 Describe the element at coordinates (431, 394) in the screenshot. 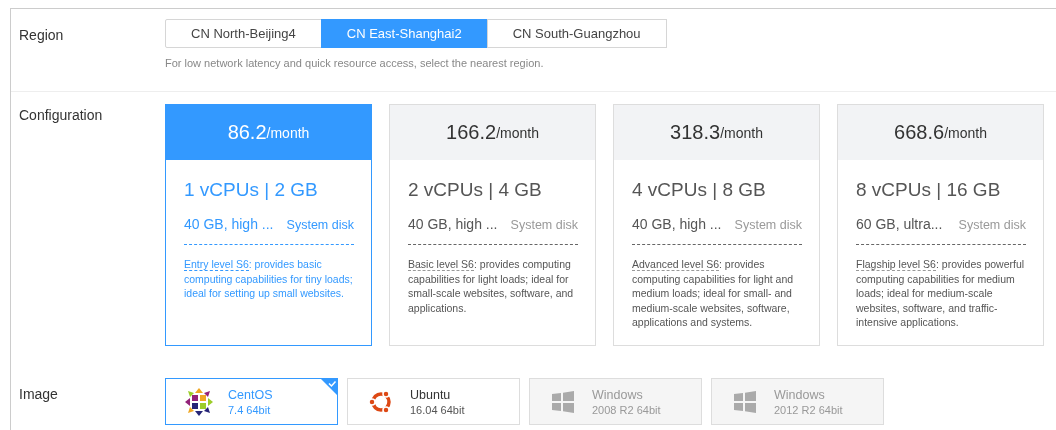

I see `os-name: Ubuntu` at that location.